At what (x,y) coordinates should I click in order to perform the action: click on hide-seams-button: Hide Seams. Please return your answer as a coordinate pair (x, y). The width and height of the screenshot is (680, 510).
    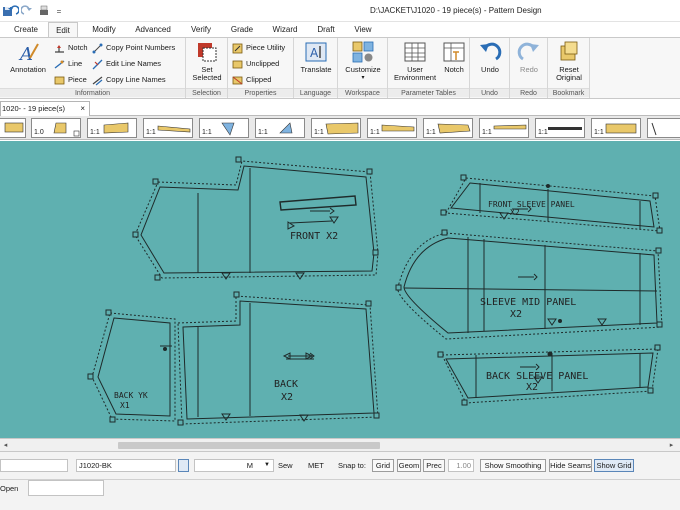
    Looking at the image, I should click on (570, 465).